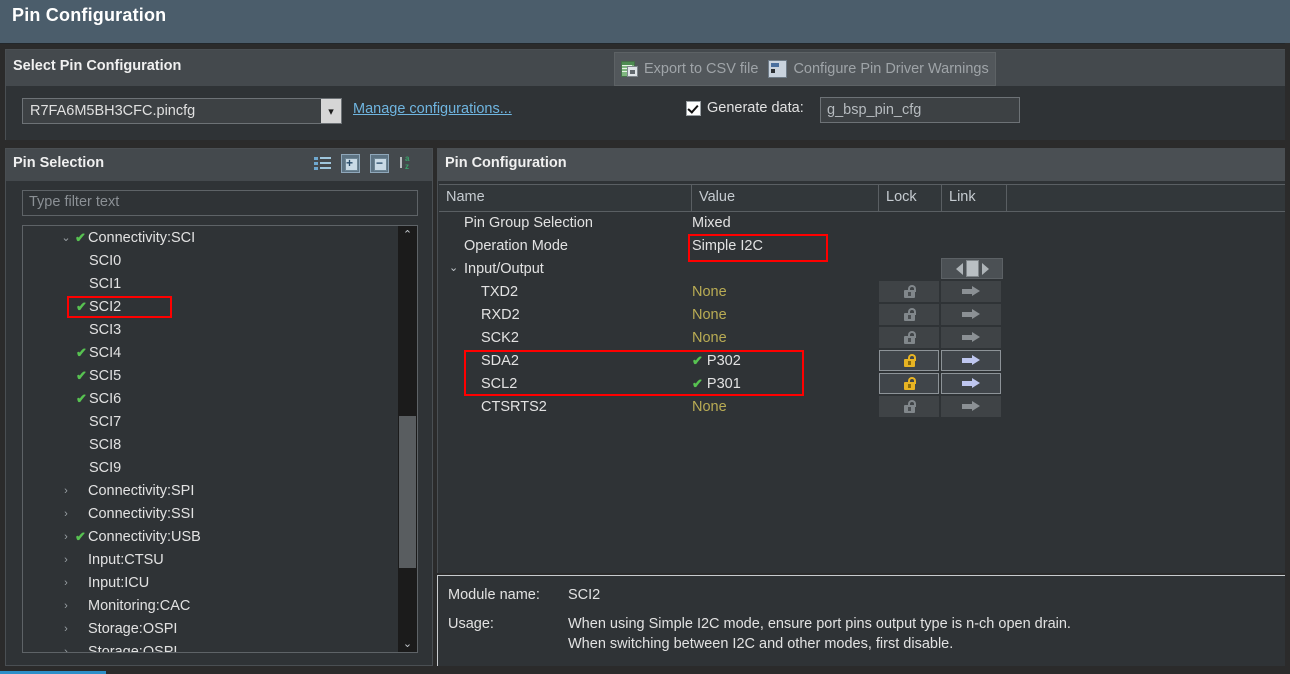 The image size is (1290, 674). What do you see at coordinates (211, 398) in the screenshot?
I see `tree-item-sci6: ✔ SCI6` at bounding box center [211, 398].